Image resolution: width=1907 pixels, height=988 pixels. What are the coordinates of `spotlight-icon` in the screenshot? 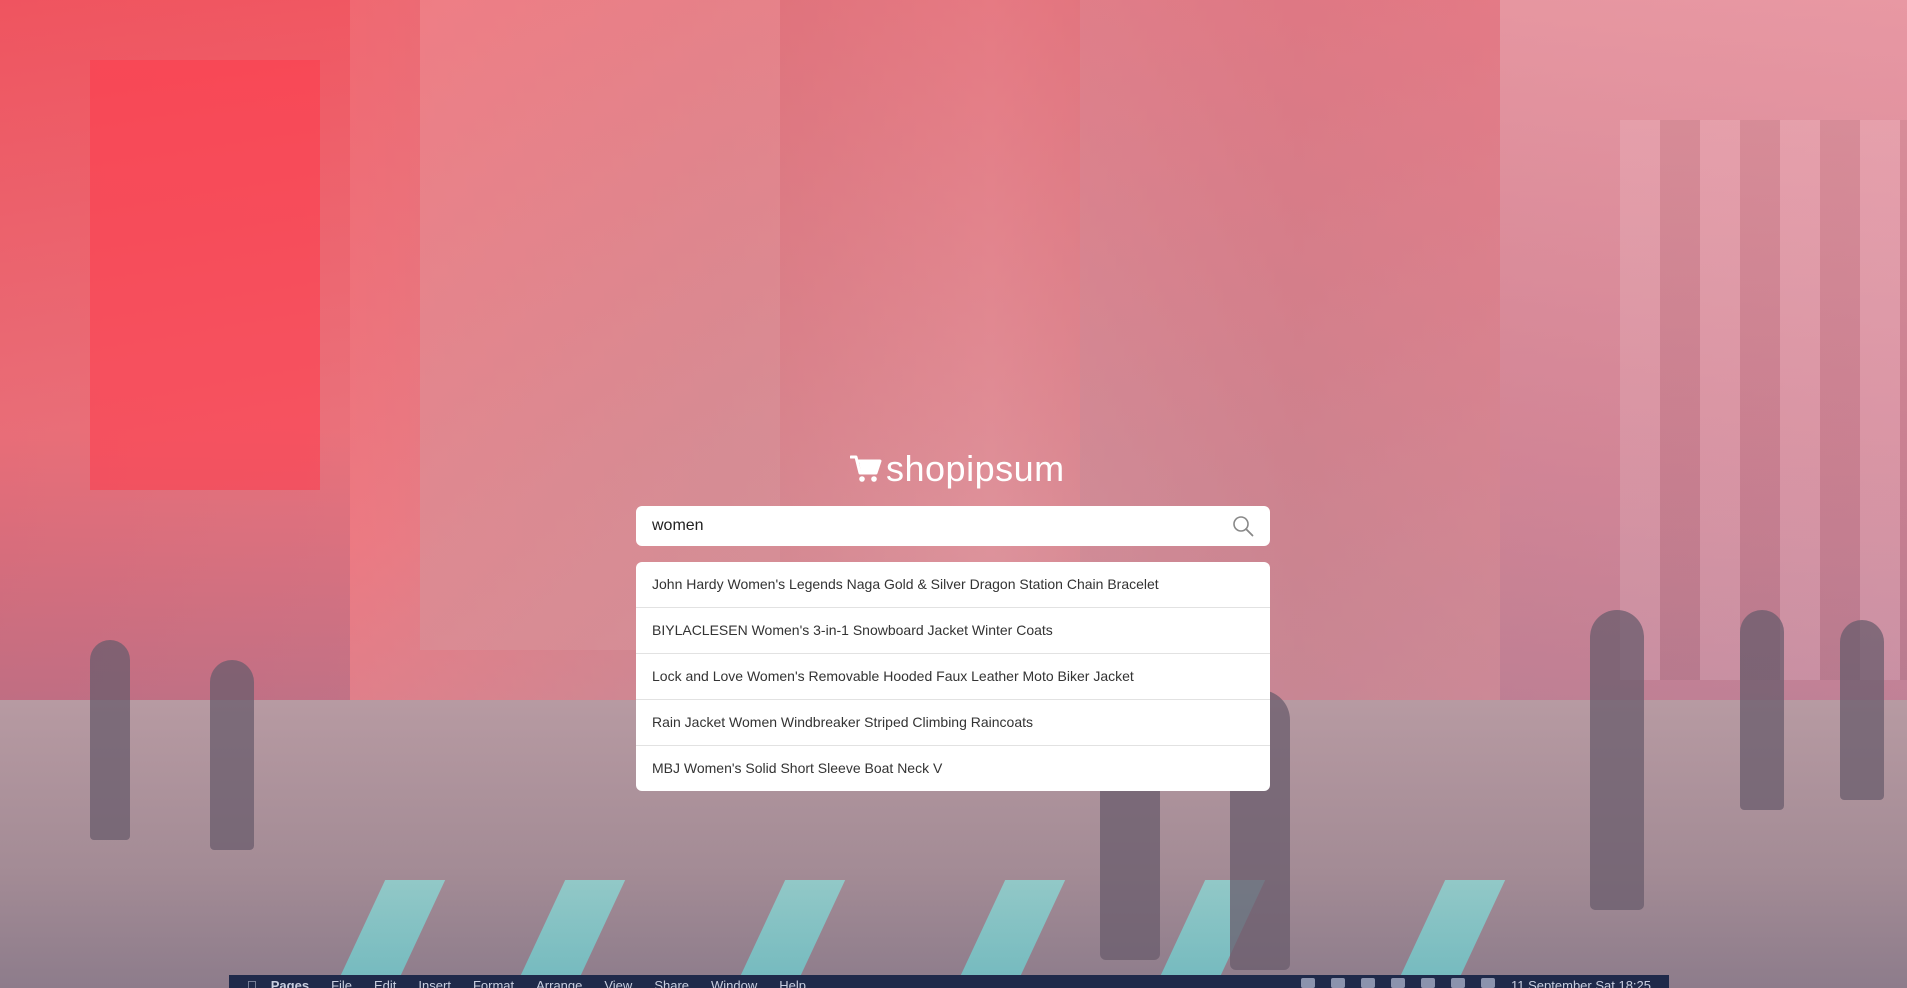 It's located at (1428, 983).